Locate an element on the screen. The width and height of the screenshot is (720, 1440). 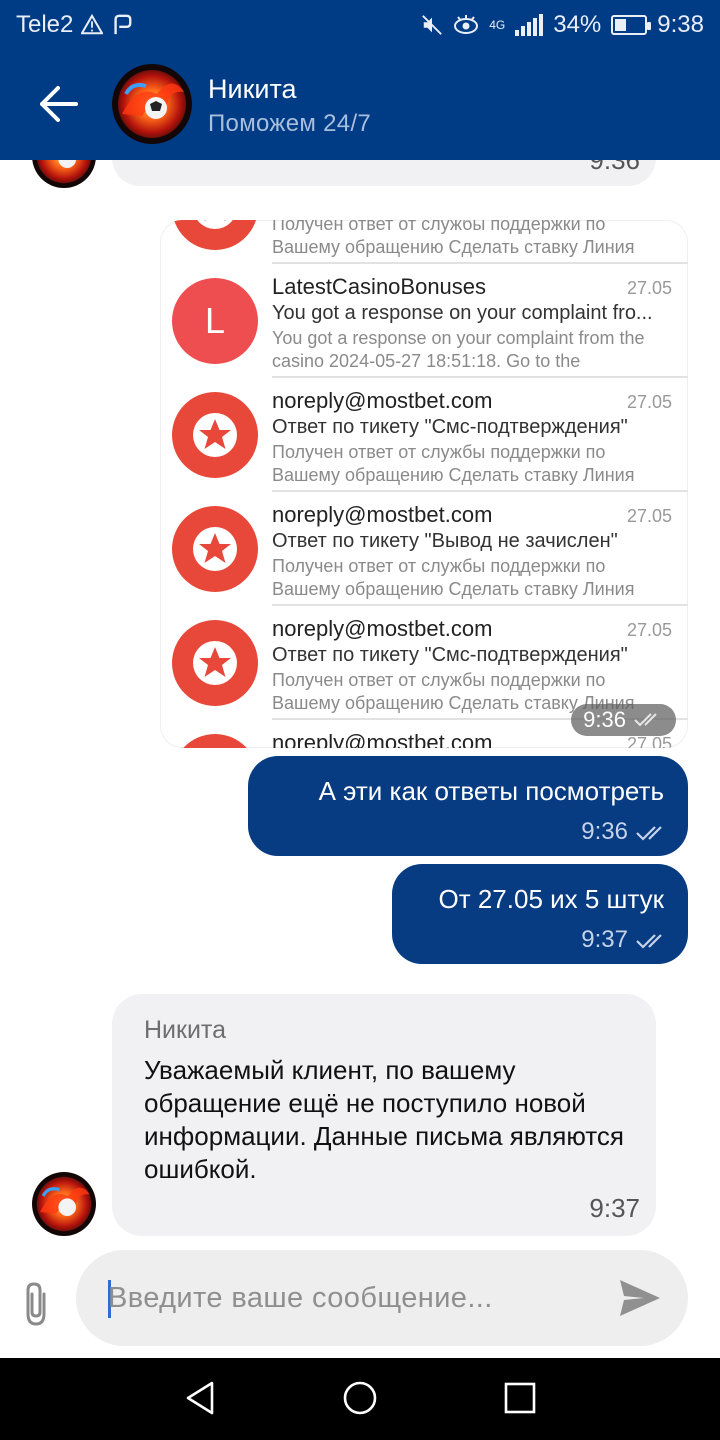
system-nav-bar is located at coordinates (360, 1399).